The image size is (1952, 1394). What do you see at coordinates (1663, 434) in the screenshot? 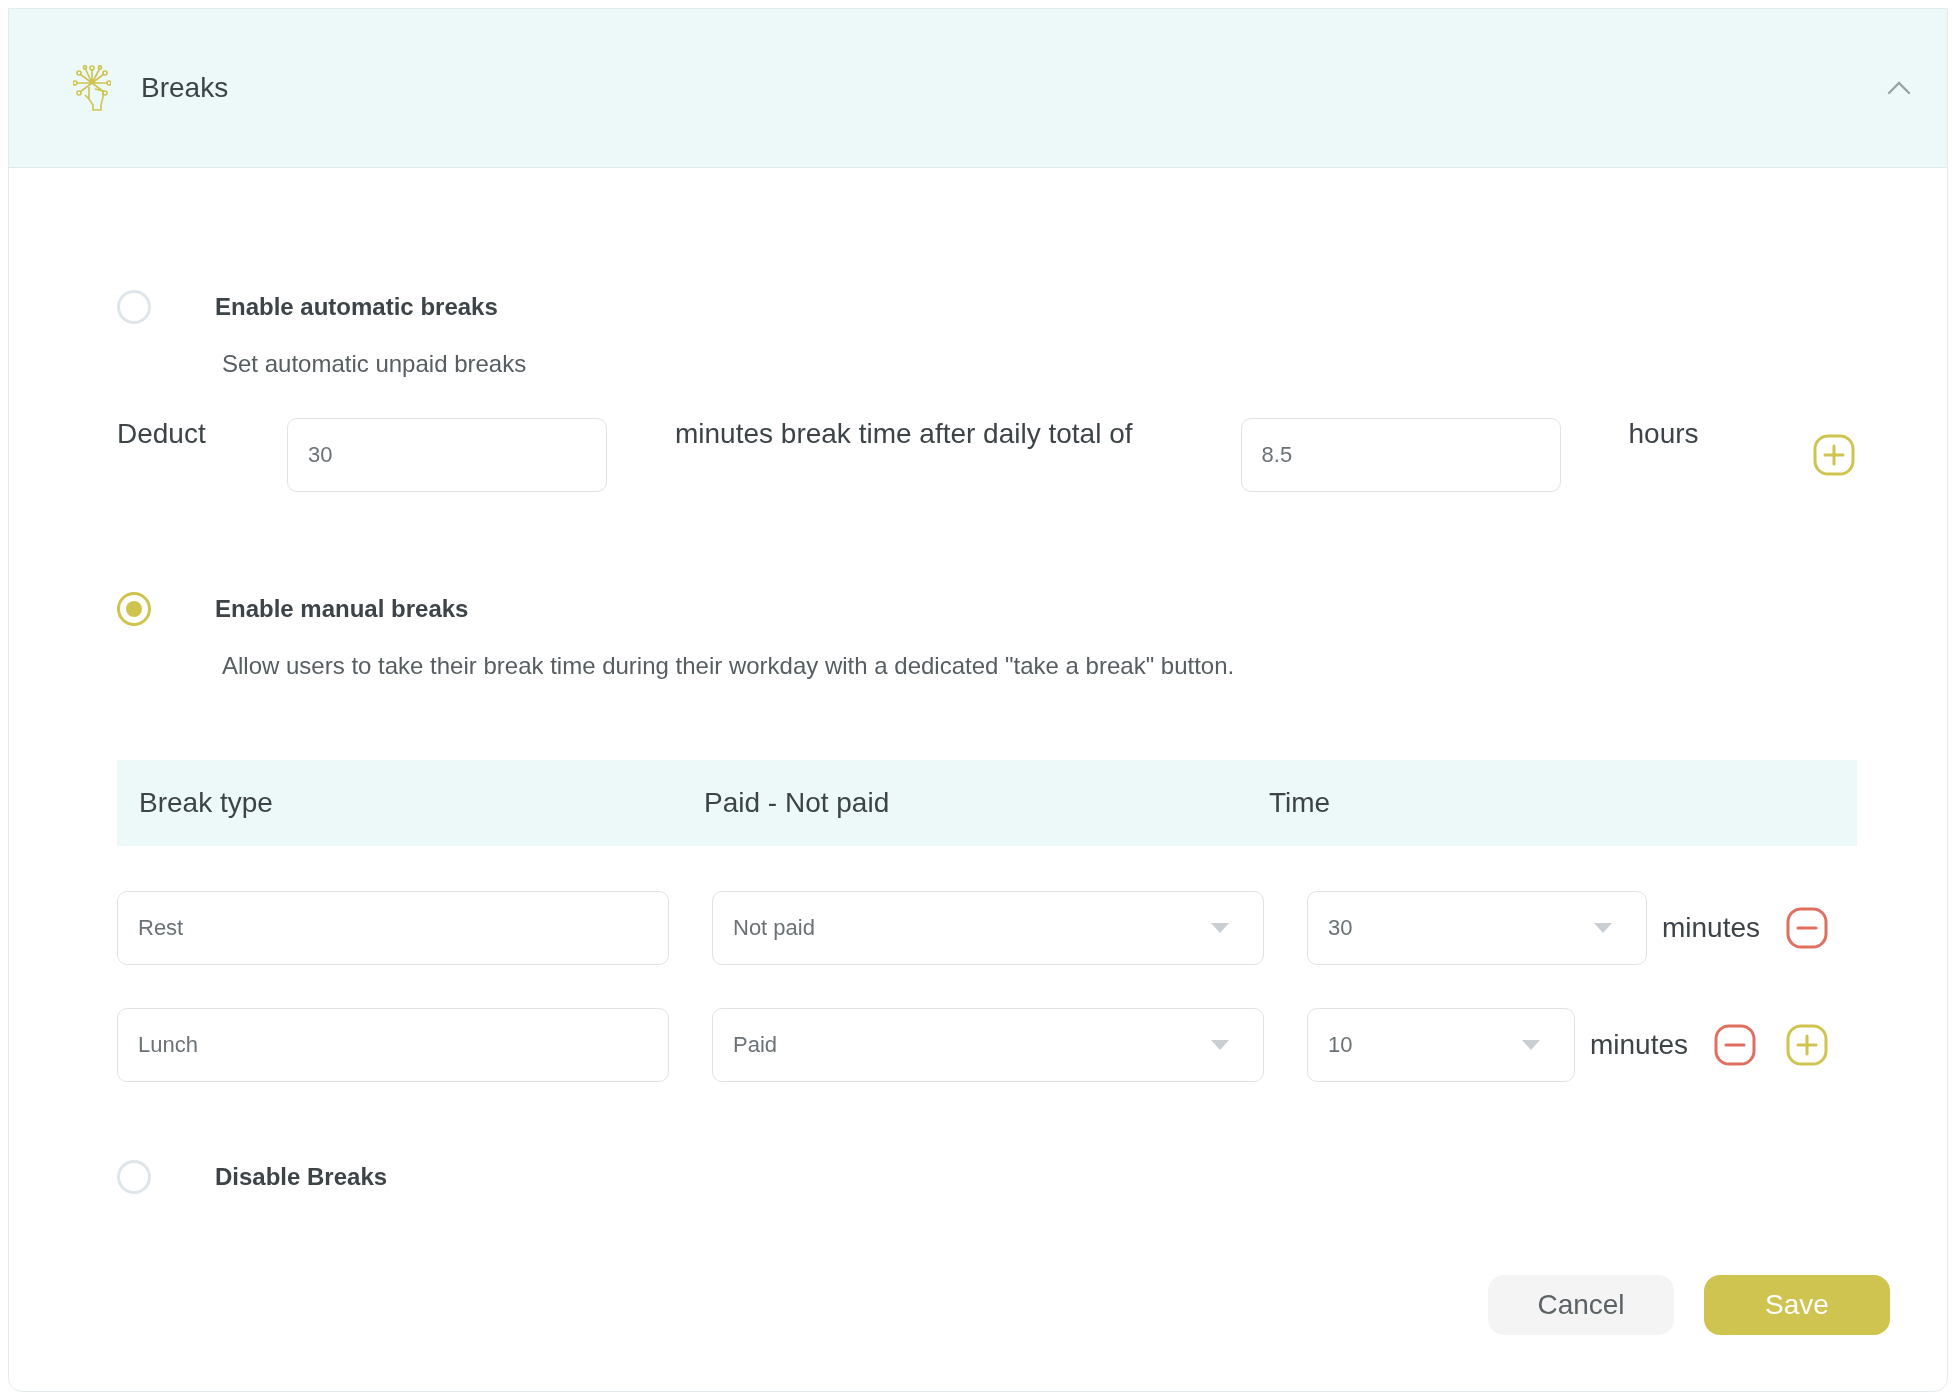
I see `rule-text: hours` at bounding box center [1663, 434].